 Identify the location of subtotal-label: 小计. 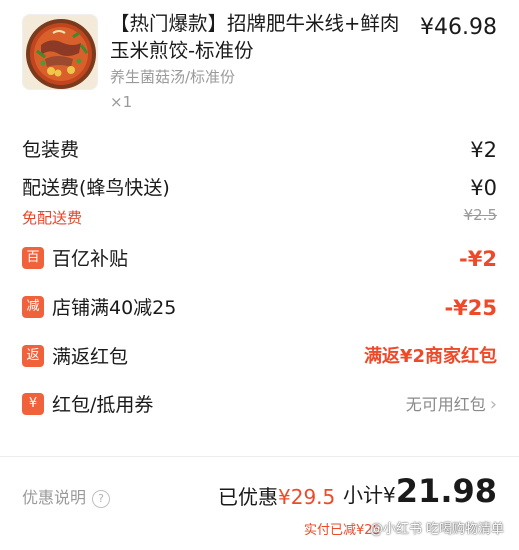
(363, 495).